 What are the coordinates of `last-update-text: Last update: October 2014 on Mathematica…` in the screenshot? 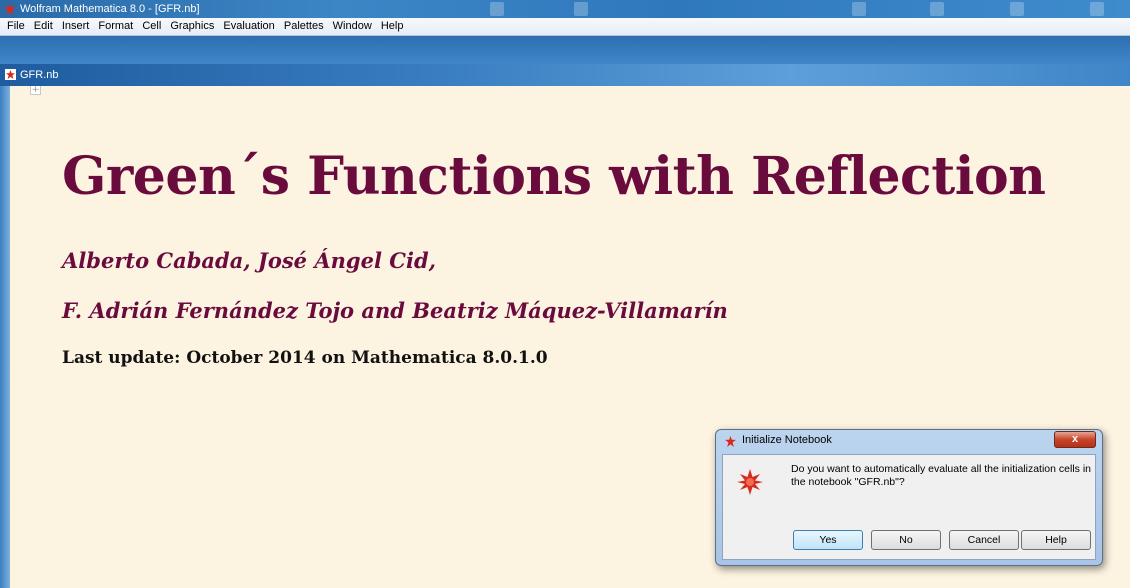 It's located at (305, 358).